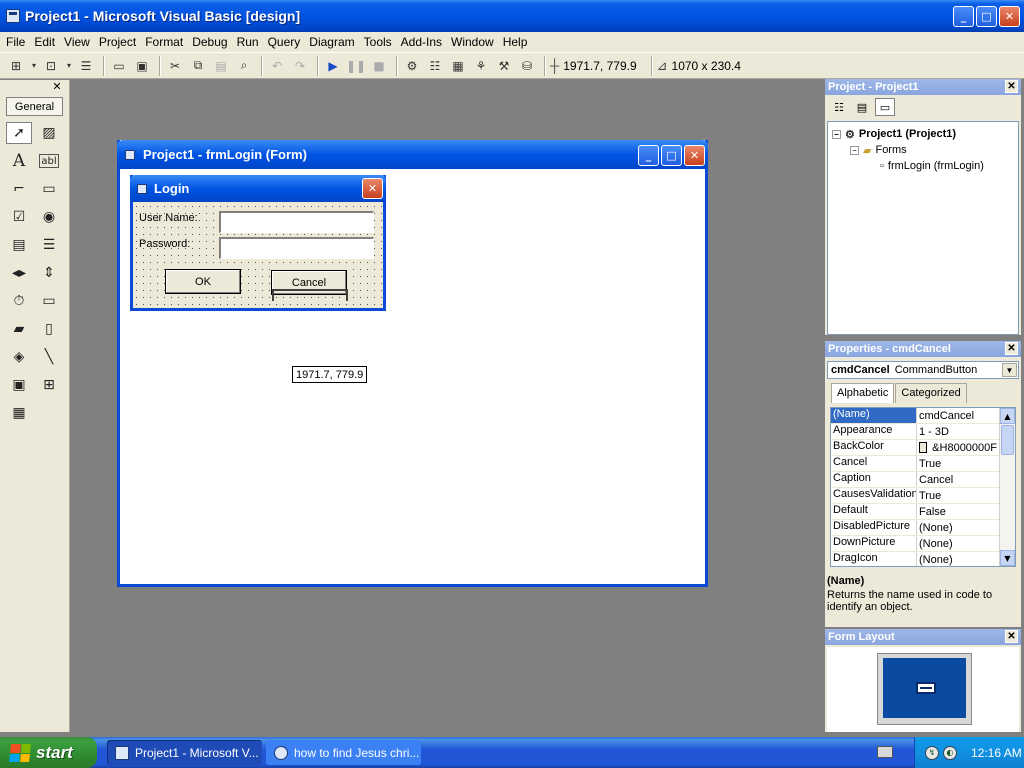 The height and width of the screenshot is (768, 1024). Describe the element at coordinates (19, 189) in the screenshot. I see `frame-icon: ⌐` at that location.